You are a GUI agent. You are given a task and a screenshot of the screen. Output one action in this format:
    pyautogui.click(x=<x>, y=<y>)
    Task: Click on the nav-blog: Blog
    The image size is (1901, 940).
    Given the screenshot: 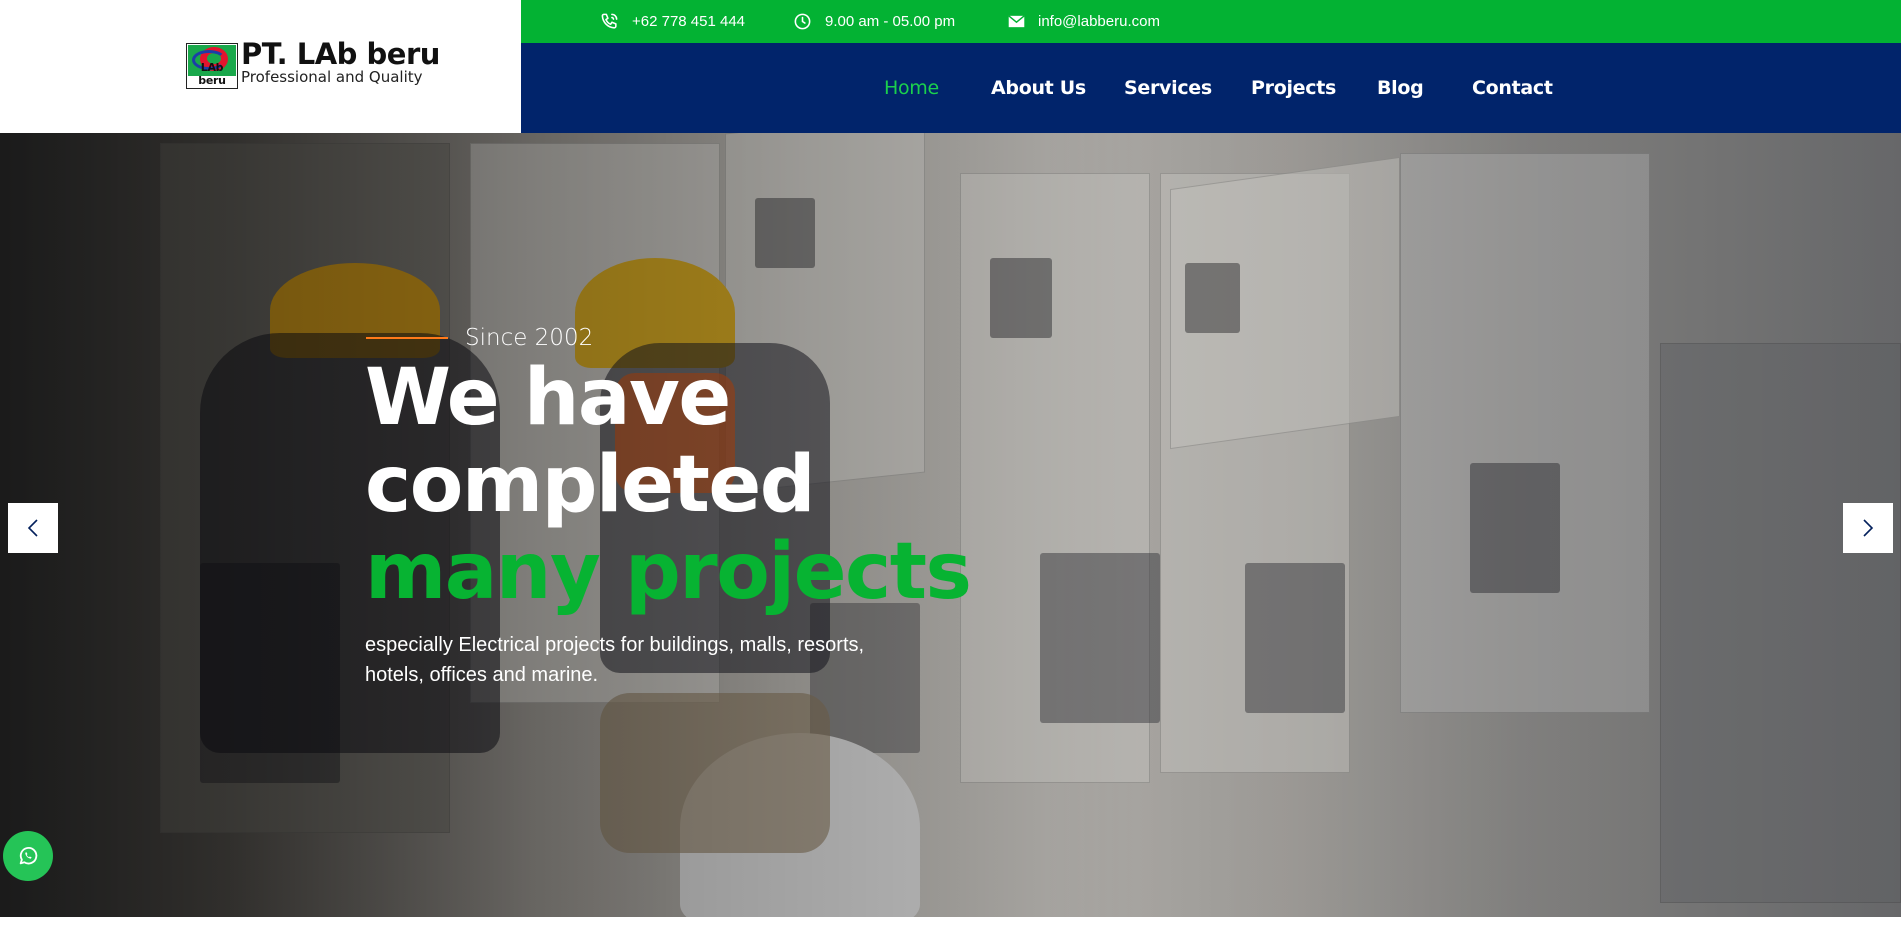 What is the action you would take?
    pyautogui.click(x=1400, y=88)
    